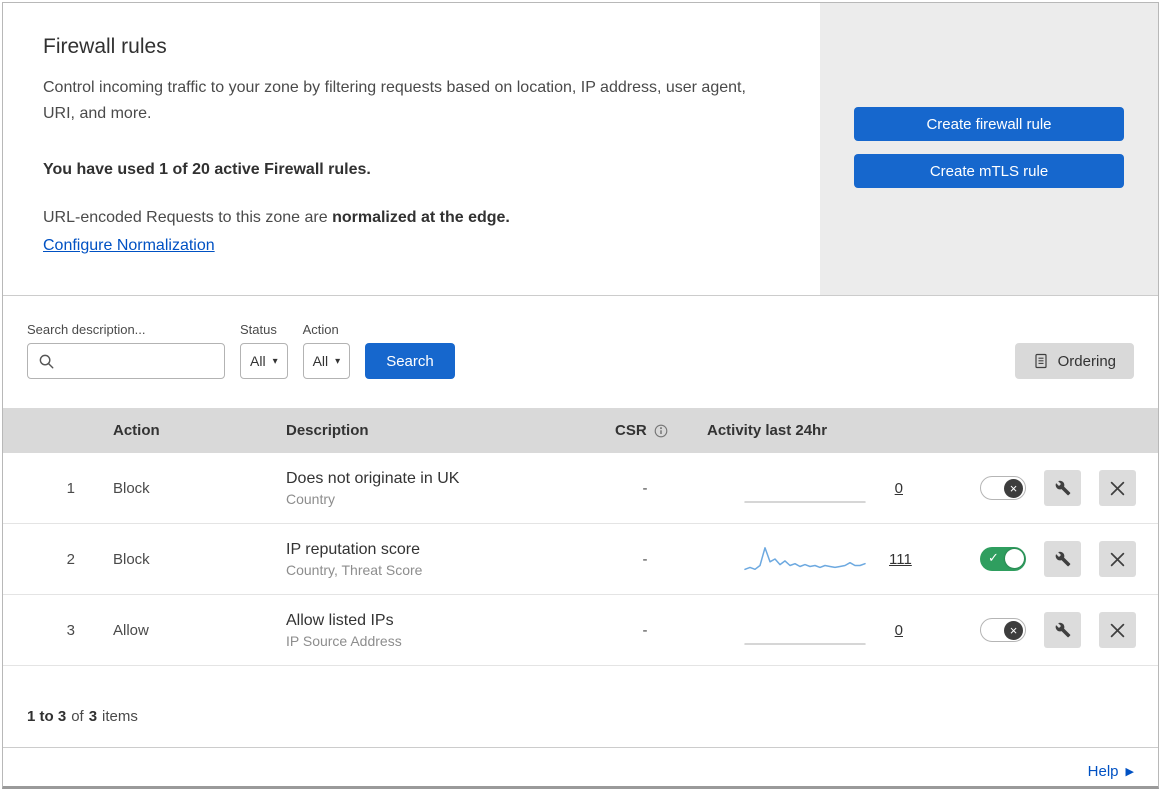  What do you see at coordinates (993, 557) in the screenshot?
I see `check-icon: ✓` at bounding box center [993, 557].